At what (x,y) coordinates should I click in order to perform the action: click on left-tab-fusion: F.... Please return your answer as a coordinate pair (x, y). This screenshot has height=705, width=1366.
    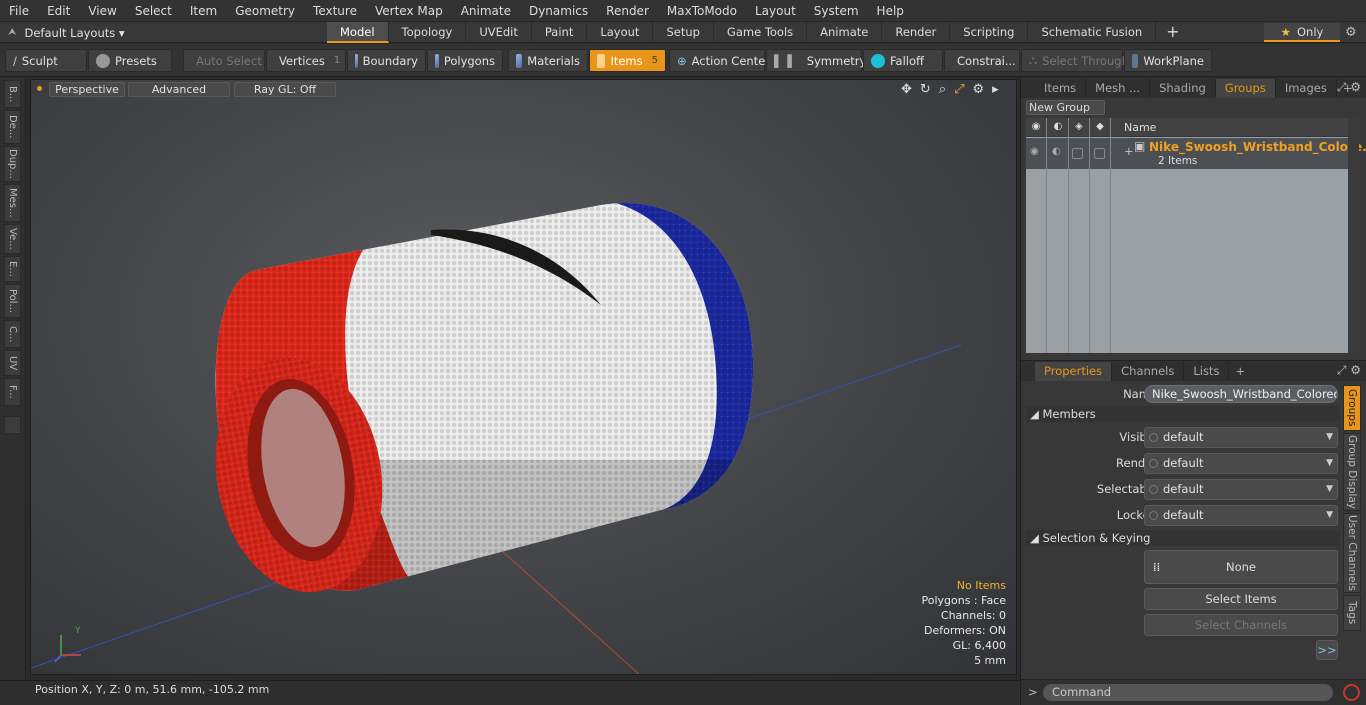
    Looking at the image, I should click on (12, 392).